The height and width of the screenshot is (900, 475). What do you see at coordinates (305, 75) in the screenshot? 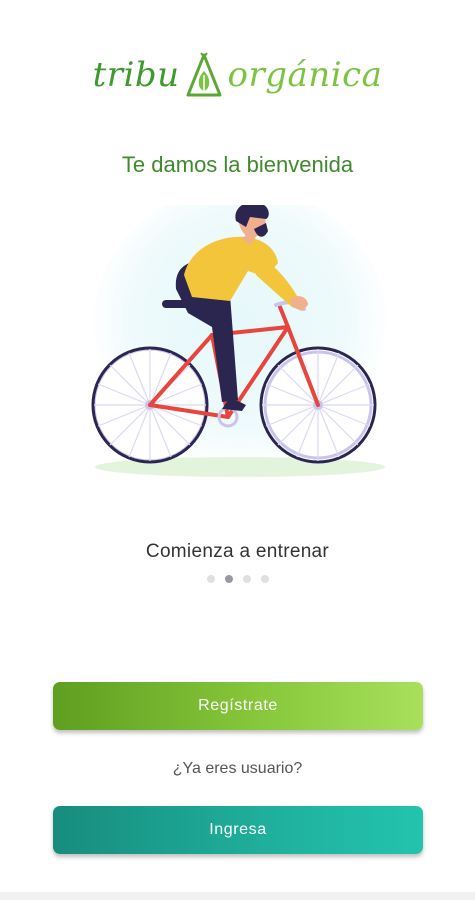
I see `logo-text-organica: orgánica` at bounding box center [305, 75].